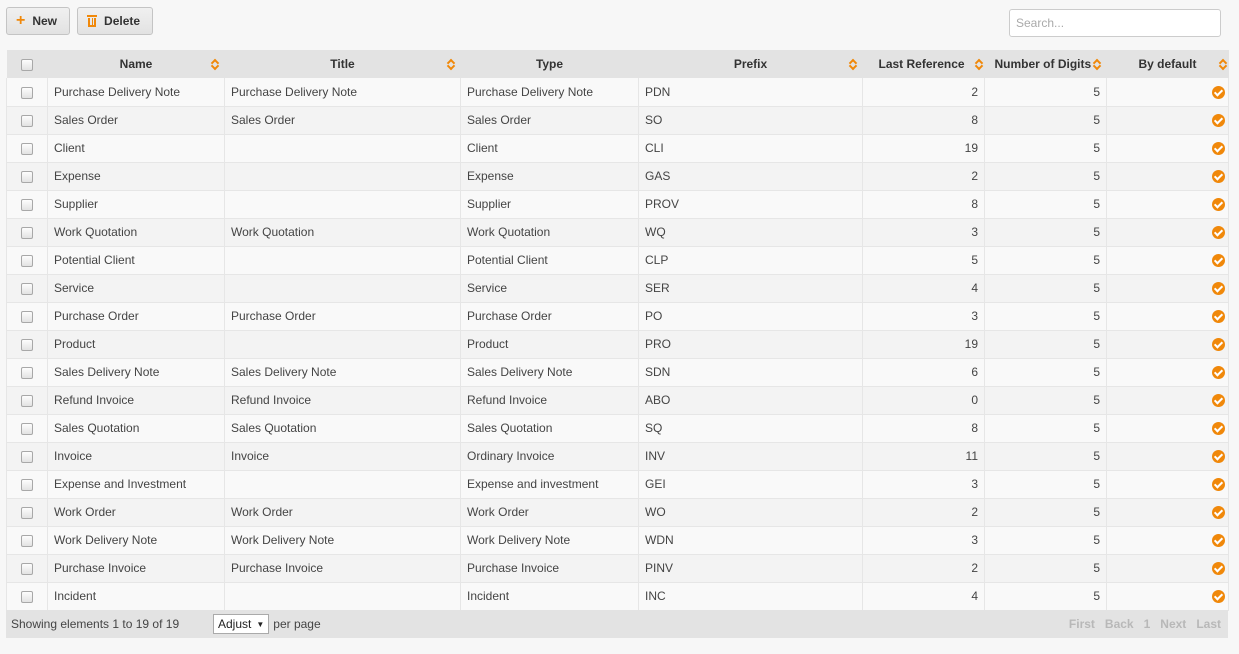  Describe the element at coordinates (1173, 624) in the screenshot. I see `pager-next: Next` at that location.